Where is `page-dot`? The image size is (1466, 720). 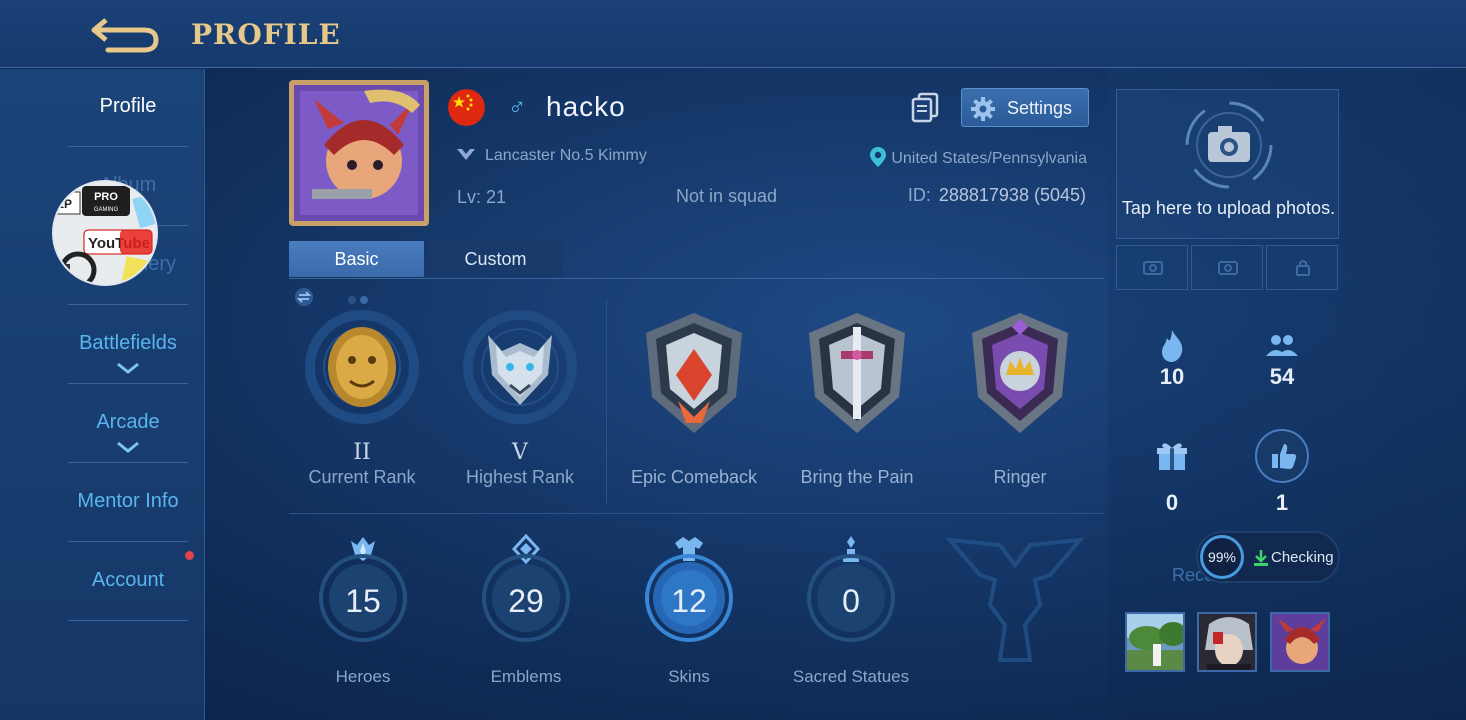 page-dot is located at coordinates (352, 300).